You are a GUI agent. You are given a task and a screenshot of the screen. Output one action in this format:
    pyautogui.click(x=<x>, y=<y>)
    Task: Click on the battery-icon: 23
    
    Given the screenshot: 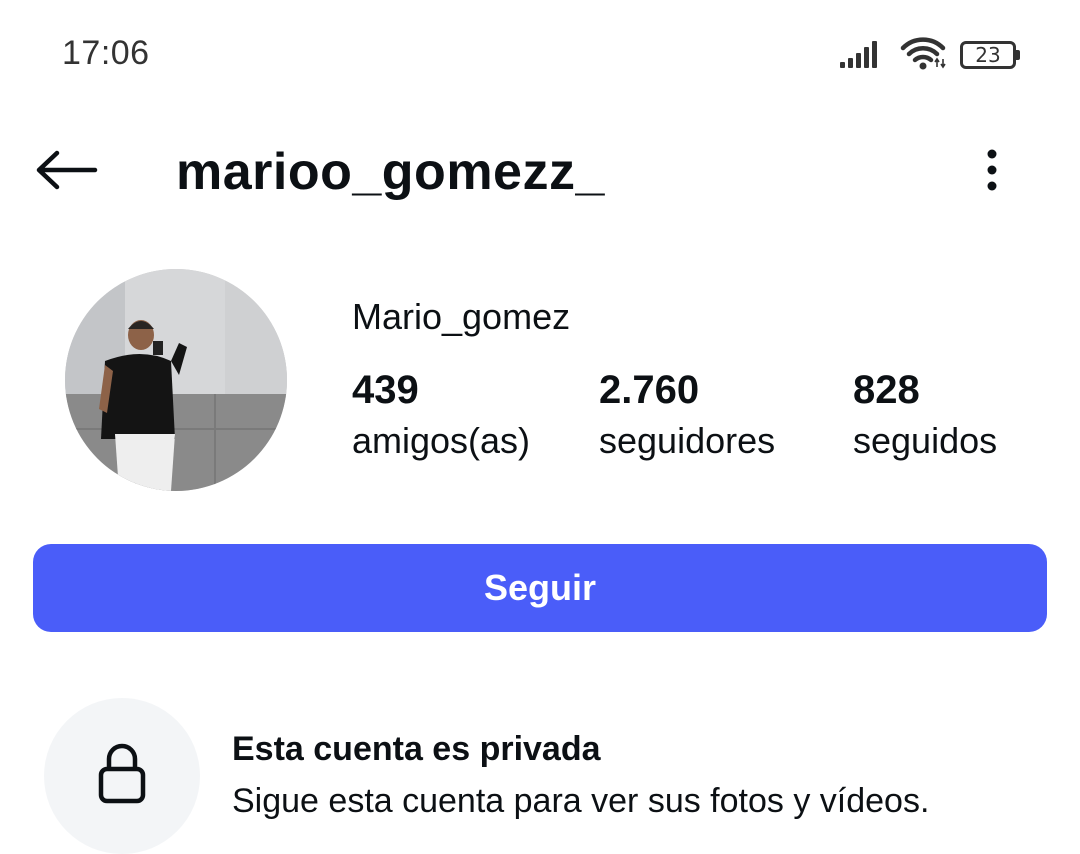 What is the action you would take?
    pyautogui.click(x=990, y=55)
    